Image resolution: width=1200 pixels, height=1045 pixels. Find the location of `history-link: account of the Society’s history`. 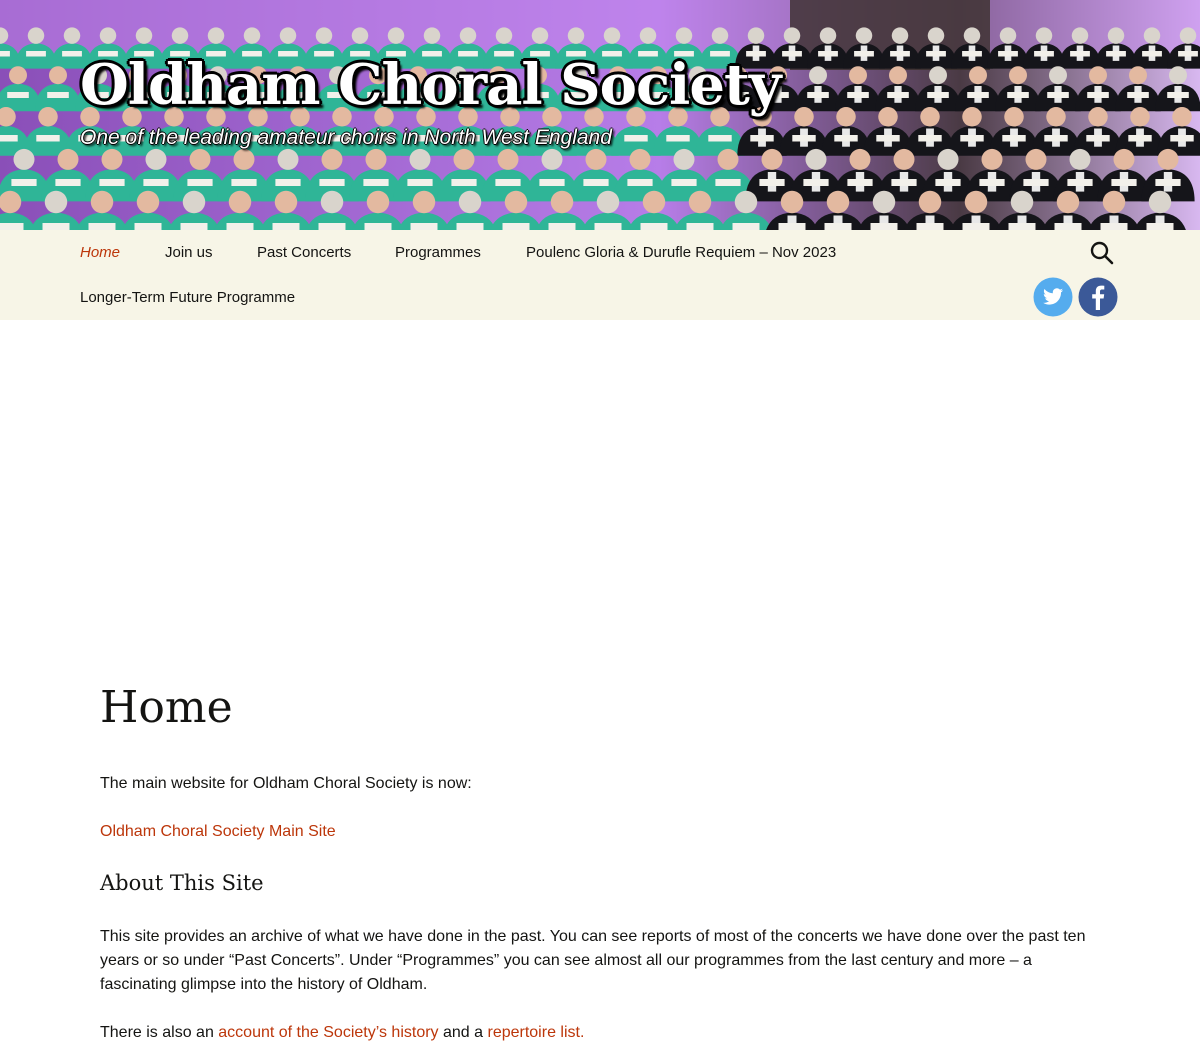

history-link: account of the Society’s history is located at coordinates (328, 1032).